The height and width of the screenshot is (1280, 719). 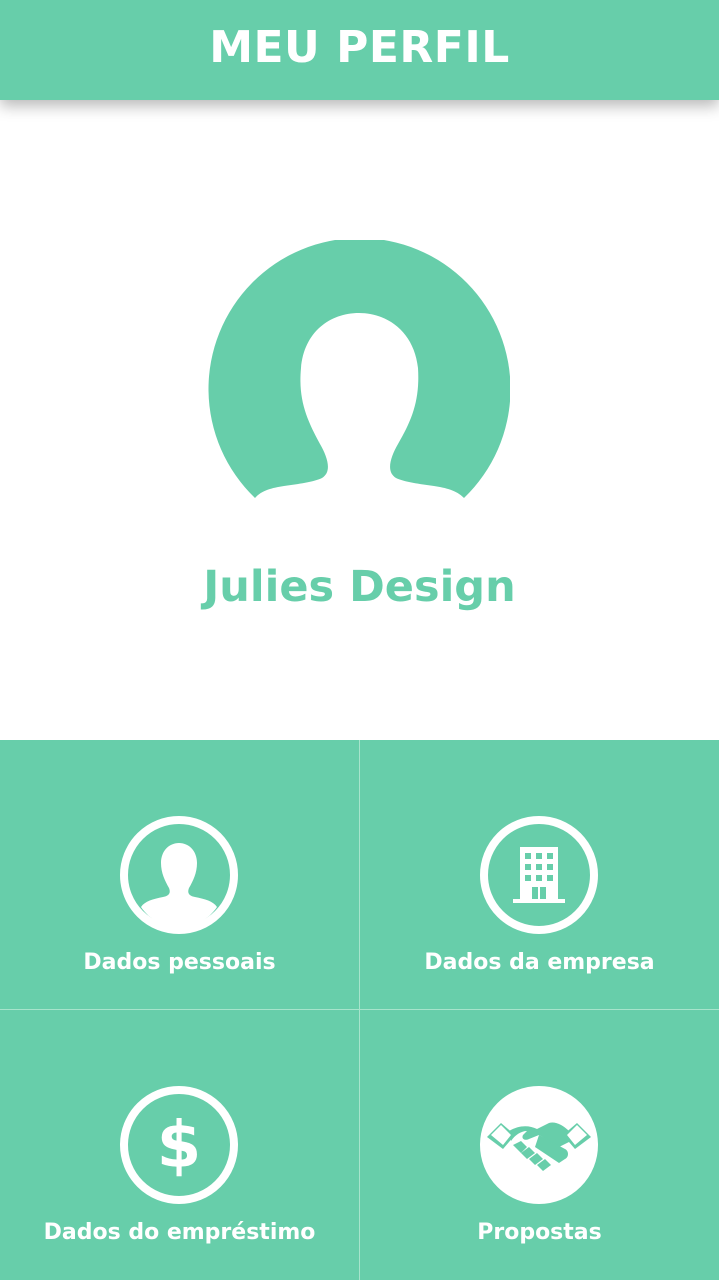 I want to click on dollar-icon: $, so click(x=179, y=1145).